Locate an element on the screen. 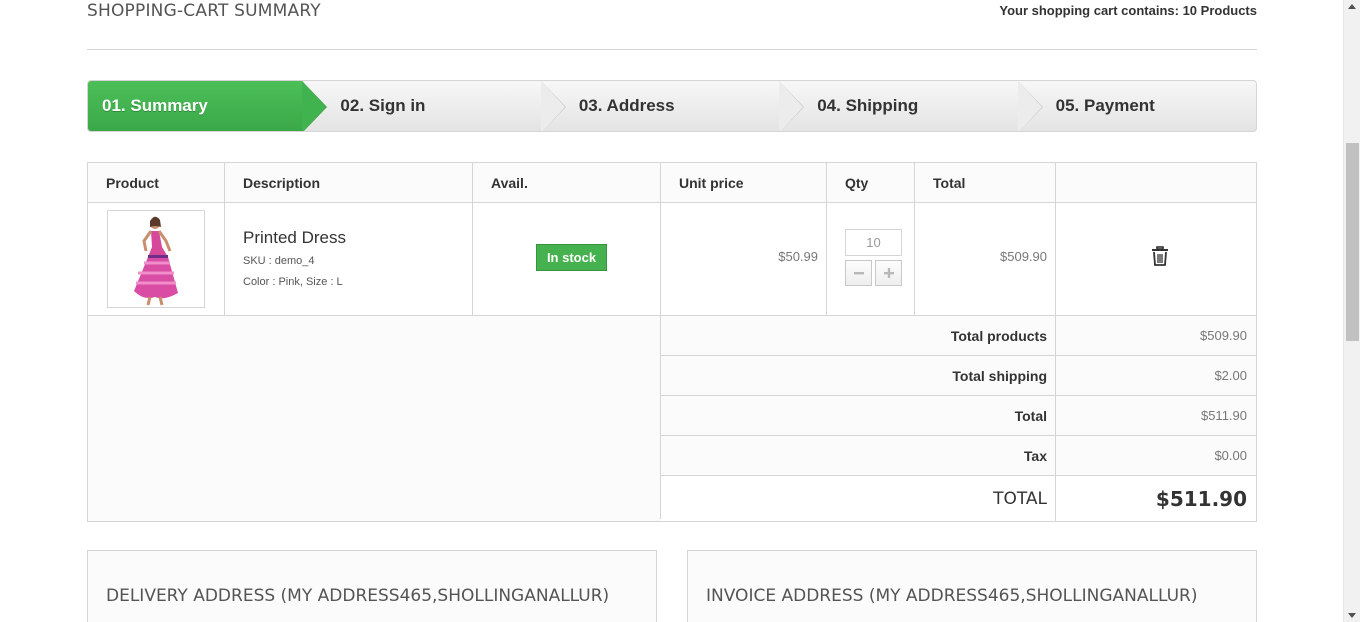 Image resolution: width=1360 pixels, height=622 pixels. quantity-increase-button is located at coordinates (888, 273).